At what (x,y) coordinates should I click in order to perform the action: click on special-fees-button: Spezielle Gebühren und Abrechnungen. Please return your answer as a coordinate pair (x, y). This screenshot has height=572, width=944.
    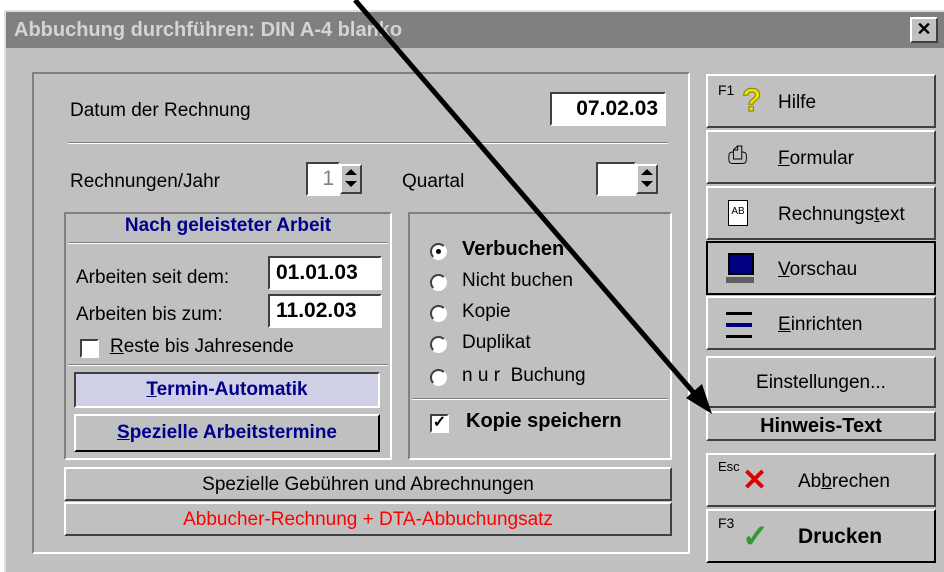
    Looking at the image, I should click on (368, 484).